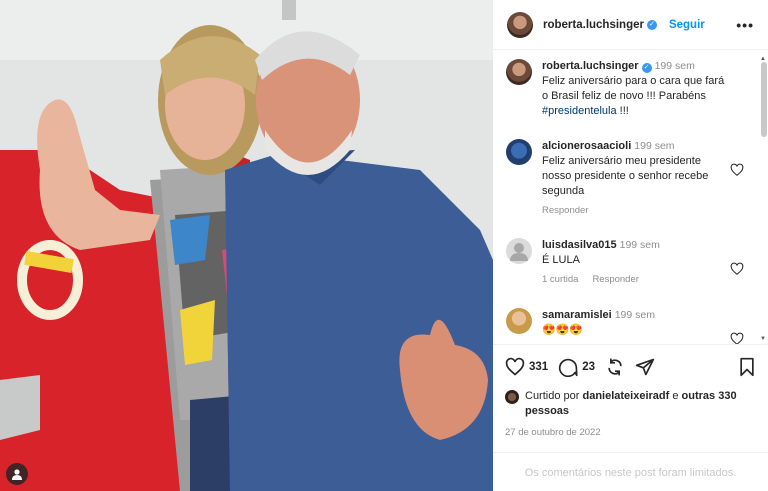 The width and height of the screenshot is (768, 491). Describe the element at coordinates (590, 66) in the screenshot. I see `comment-username: roberta.luchsinger` at that location.